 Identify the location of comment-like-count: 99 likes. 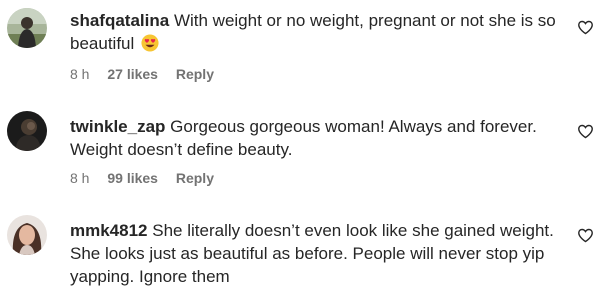
(132, 178).